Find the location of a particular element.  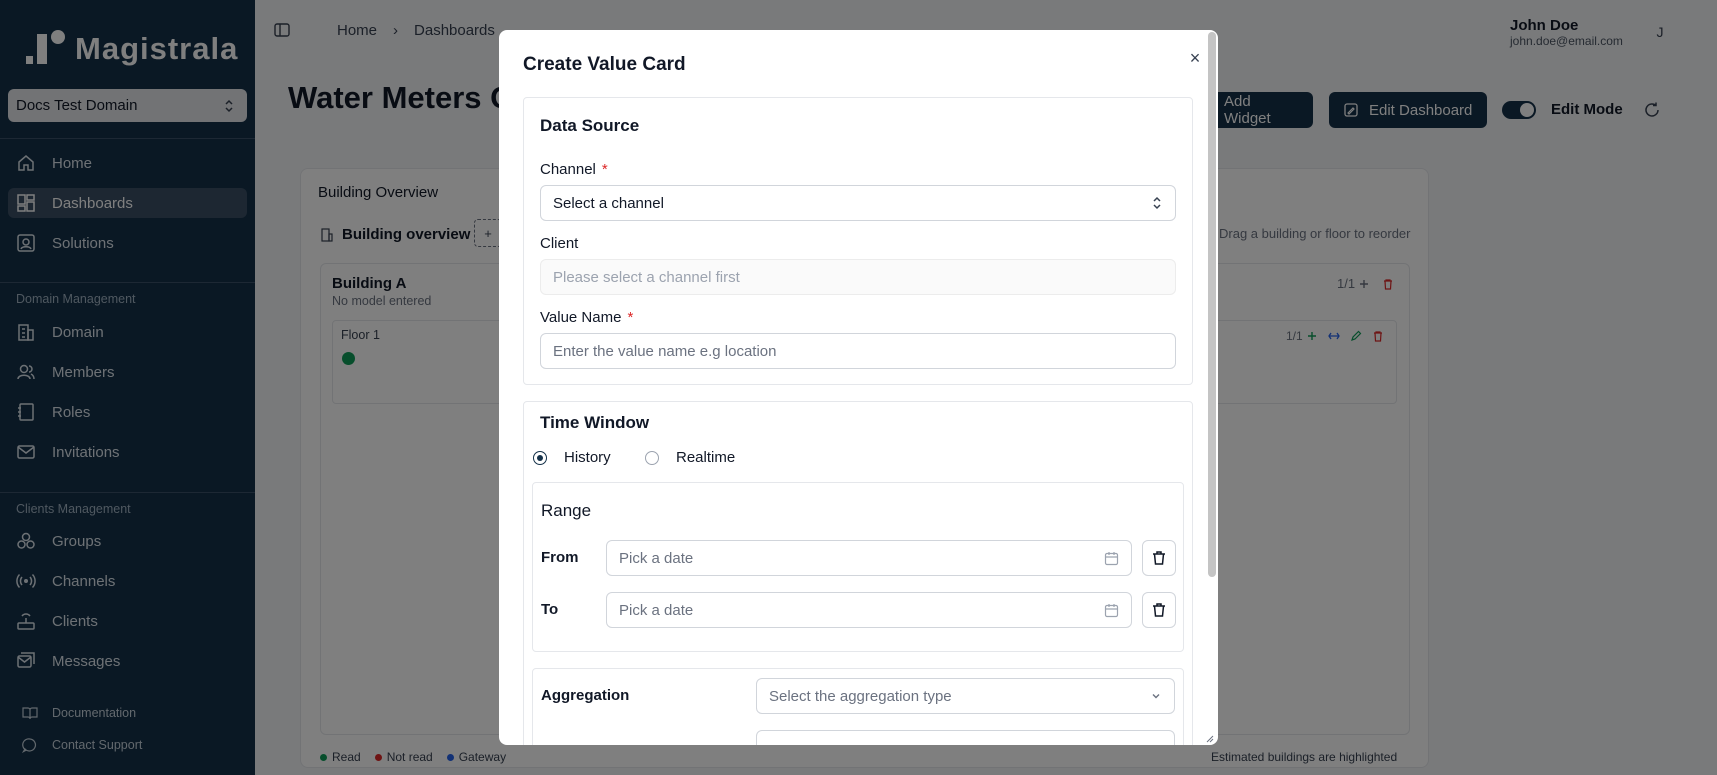

realtime-radio is located at coordinates (652, 458).